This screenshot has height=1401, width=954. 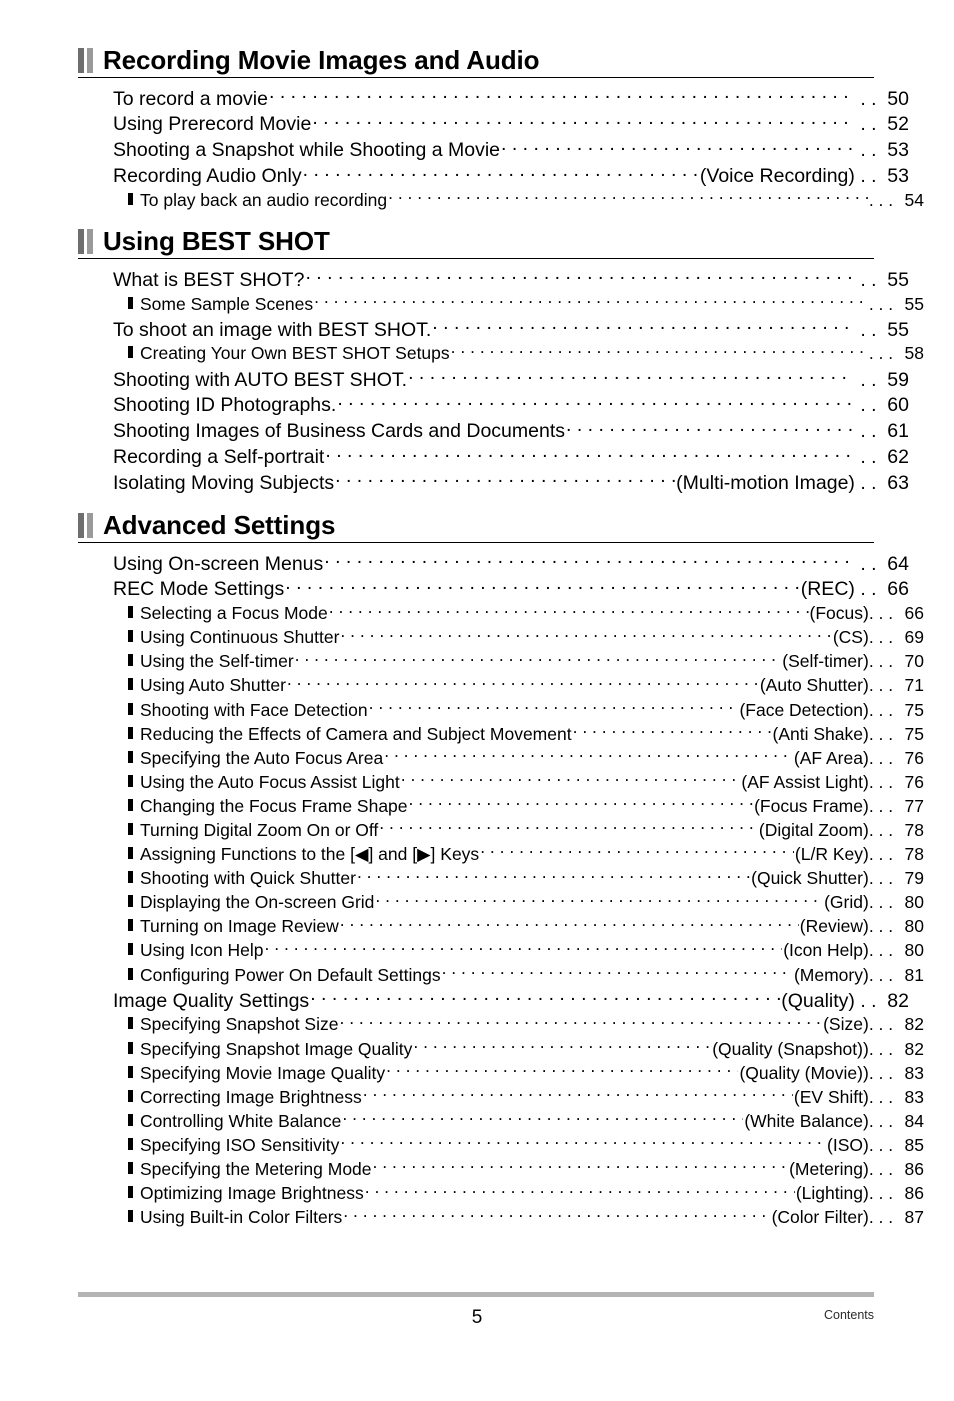 What do you see at coordinates (848, 1315) in the screenshot?
I see `footer-section-label: Contents` at bounding box center [848, 1315].